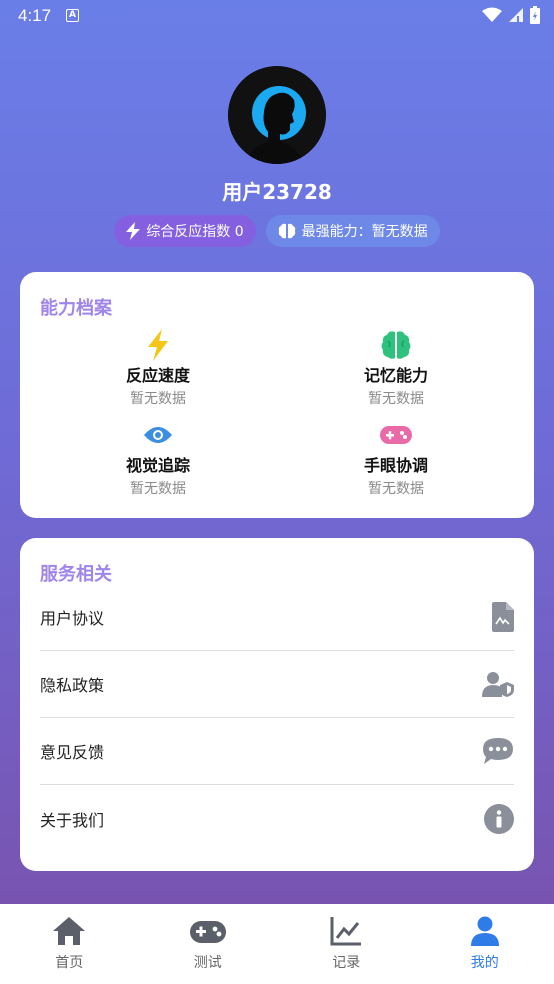 The width and height of the screenshot is (554, 984). What do you see at coordinates (72, 752) in the screenshot?
I see `service-item-label: 意见反馈` at bounding box center [72, 752].